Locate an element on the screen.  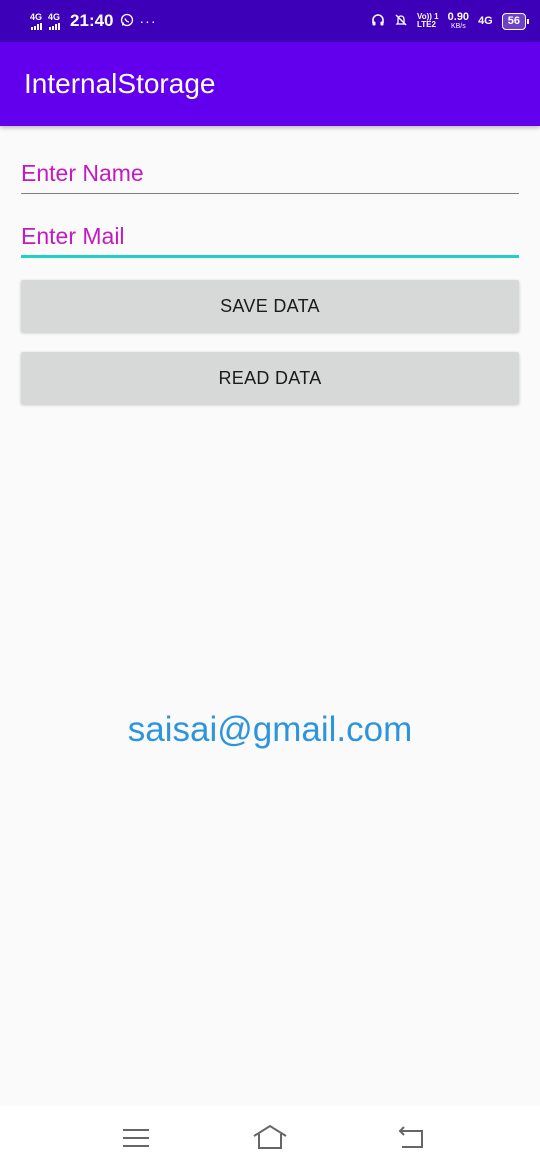
volte-indicator: Vo)) 1 LTE2 is located at coordinates (428, 21).